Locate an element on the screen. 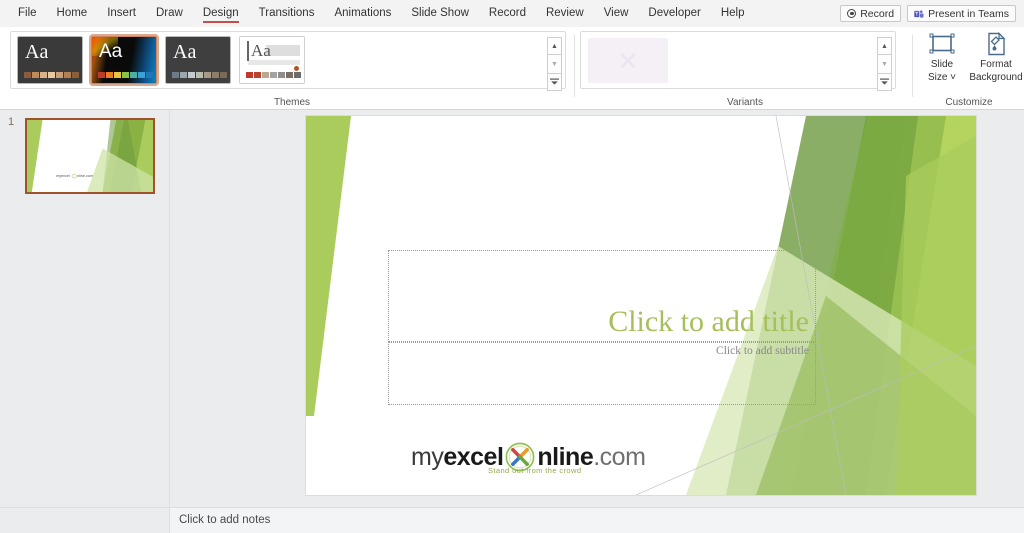  slide-number-1: 1 is located at coordinates (11, 122).